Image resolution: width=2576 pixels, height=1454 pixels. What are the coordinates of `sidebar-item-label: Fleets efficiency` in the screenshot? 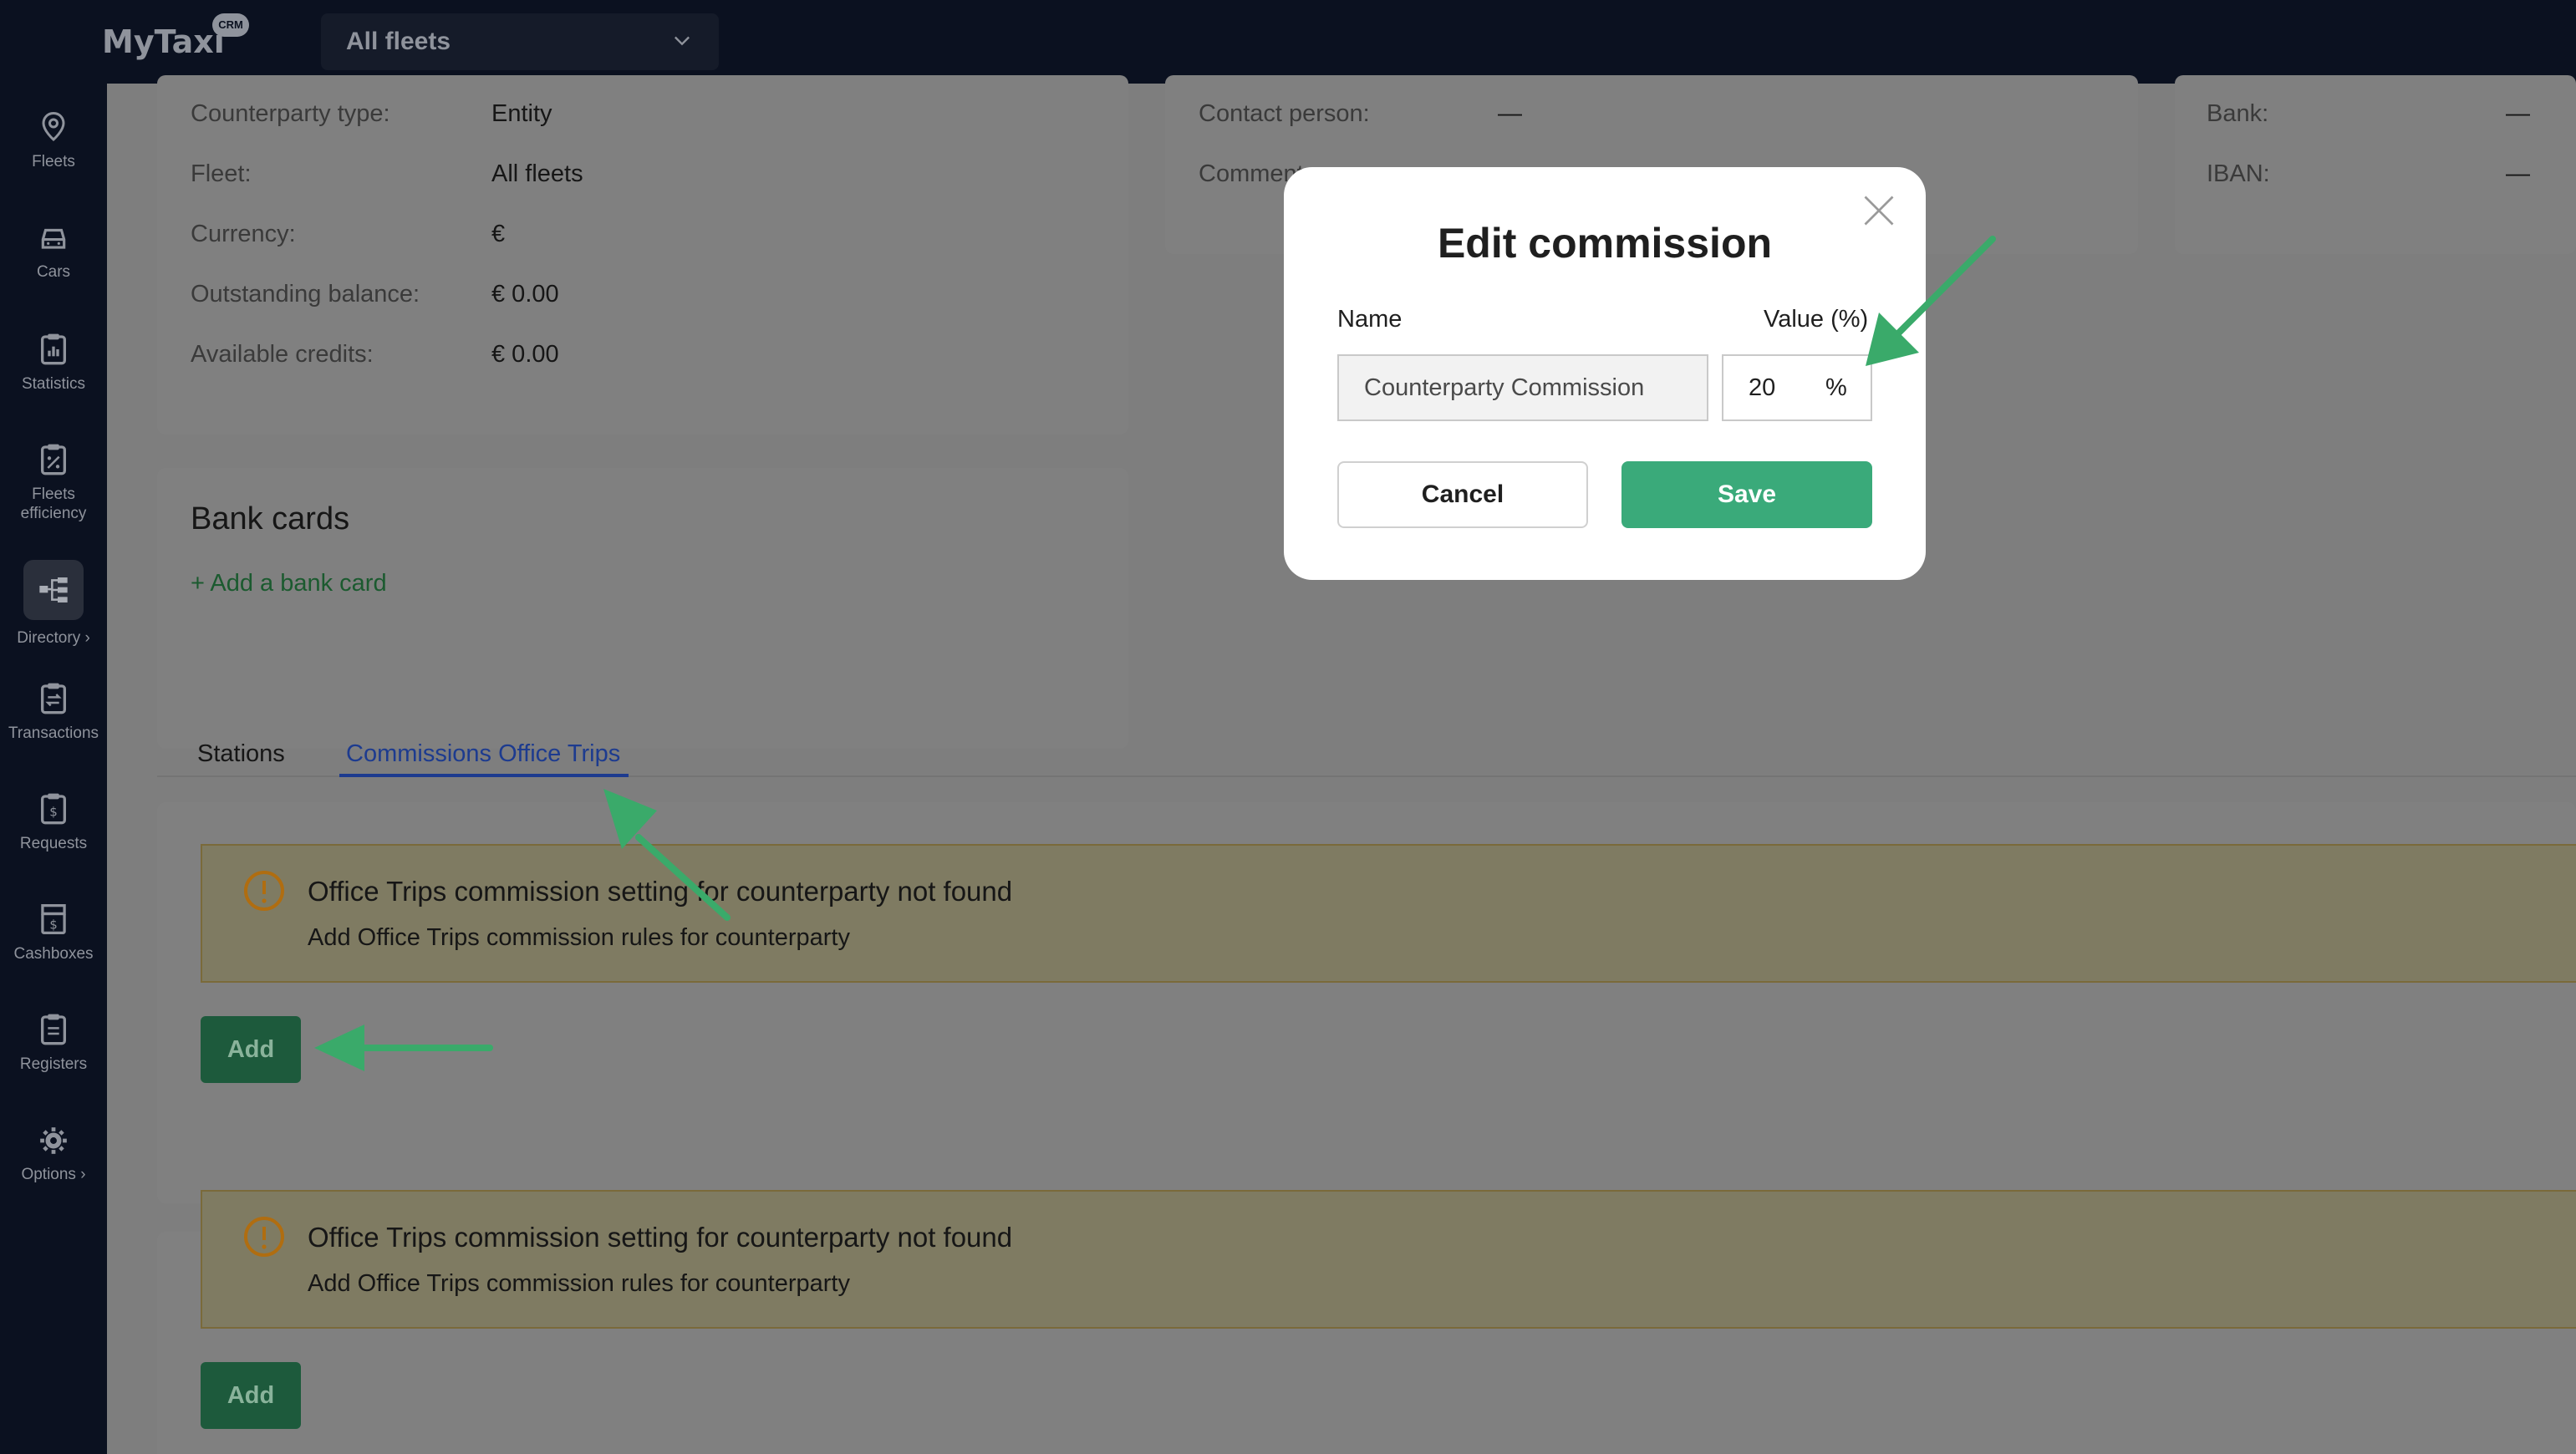 It's located at (53, 504).